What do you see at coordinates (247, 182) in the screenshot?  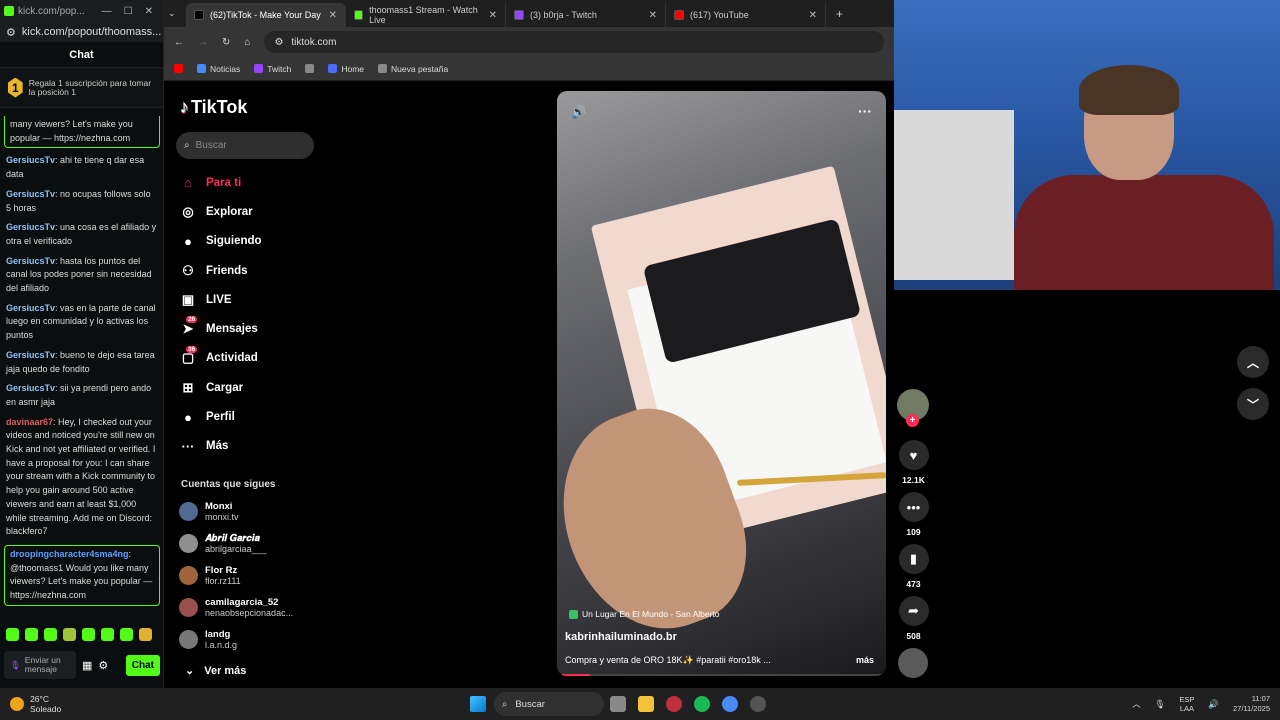 I see `nav-item-parati: ⌂ Para ti` at bounding box center [247, 182].